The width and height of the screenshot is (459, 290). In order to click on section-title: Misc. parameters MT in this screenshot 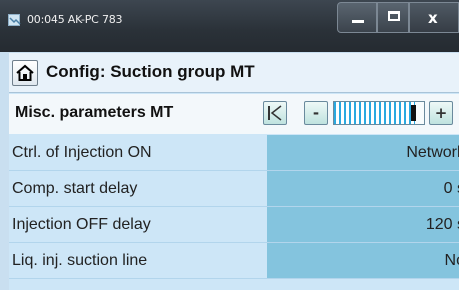, I will do `click(94, 112)`.